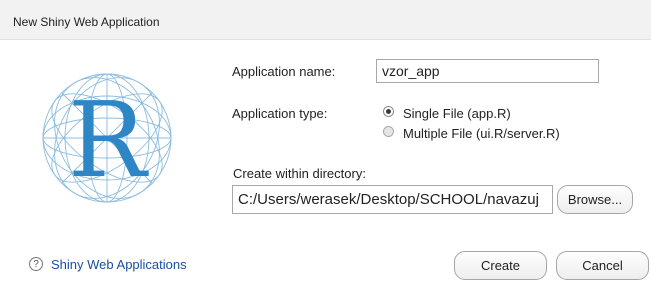 This screenshot has height=285, width=651. I want to click on app-type-label: Application type:, so click(280, 113).